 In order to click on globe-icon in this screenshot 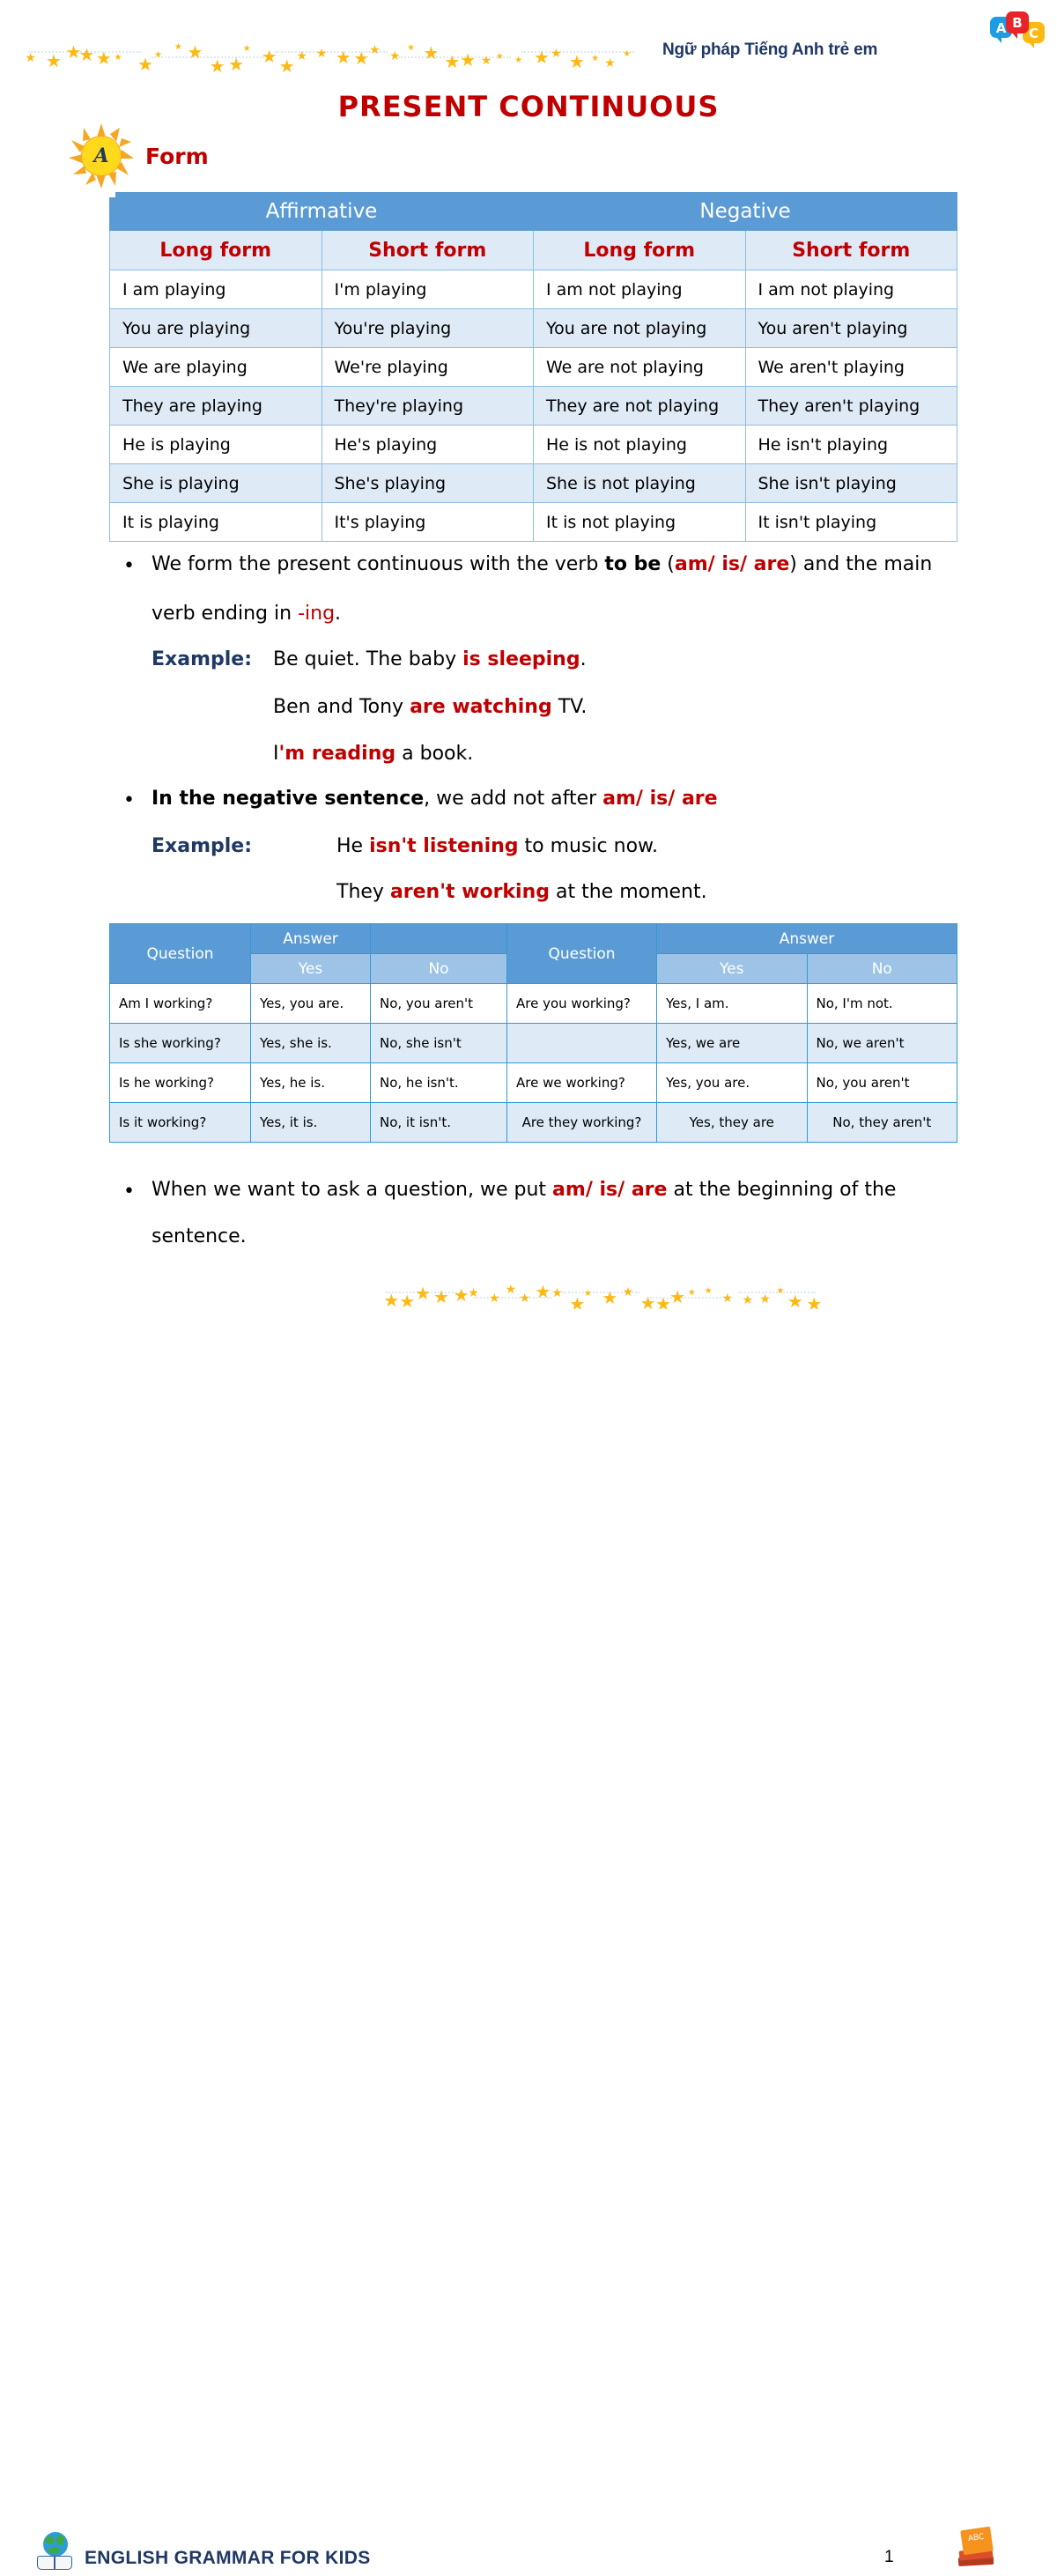, I will do `click(55, 2545)`.